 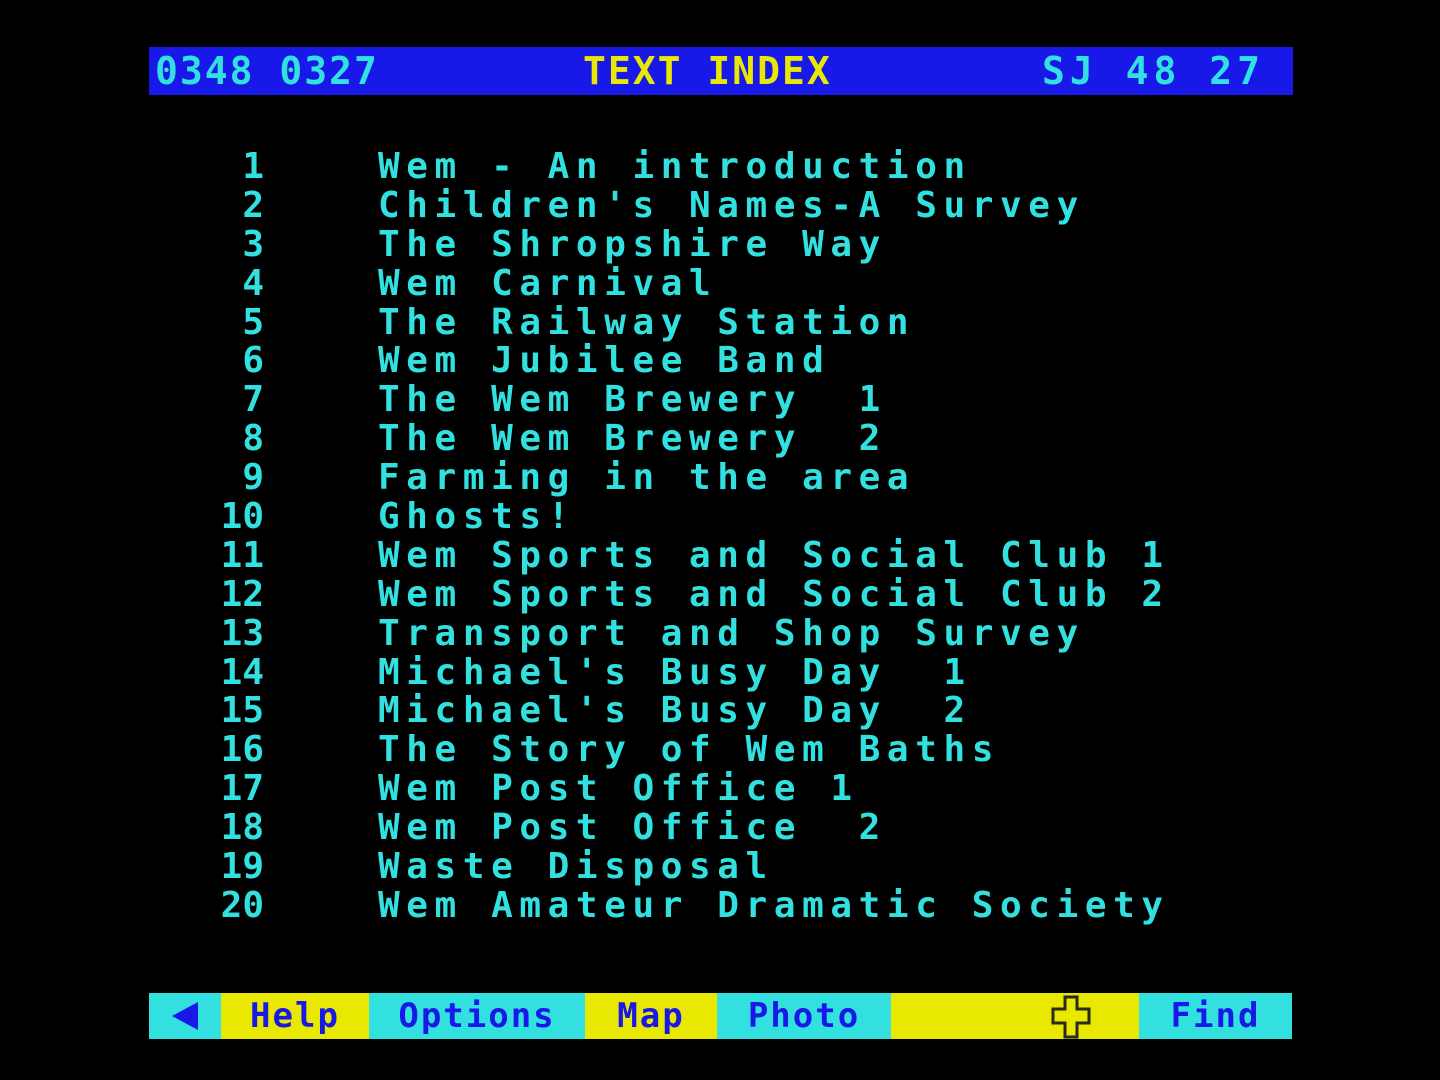 What do you see at coordinates (242, 828) in the screenshot?
I see `index-number: 18` at bounding box center [242, 828].